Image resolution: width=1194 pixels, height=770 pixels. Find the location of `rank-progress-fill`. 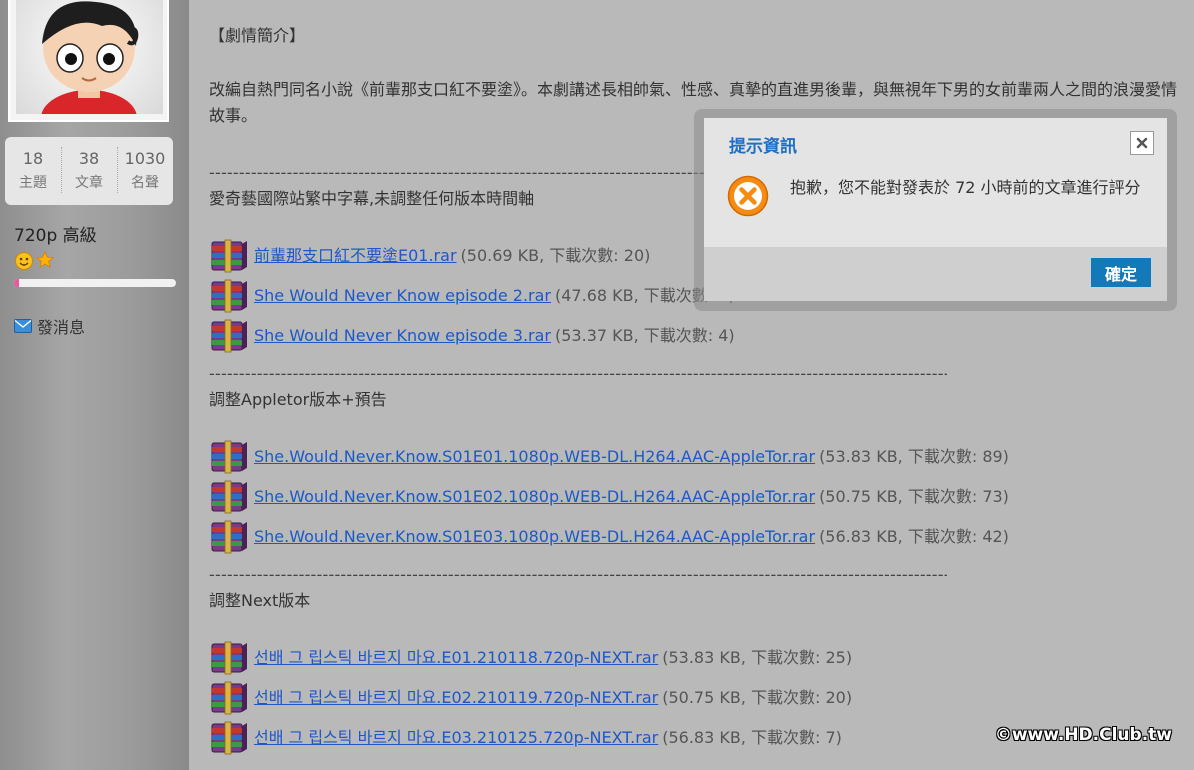

rank-progress-fill is located at coordinates (16, 283).